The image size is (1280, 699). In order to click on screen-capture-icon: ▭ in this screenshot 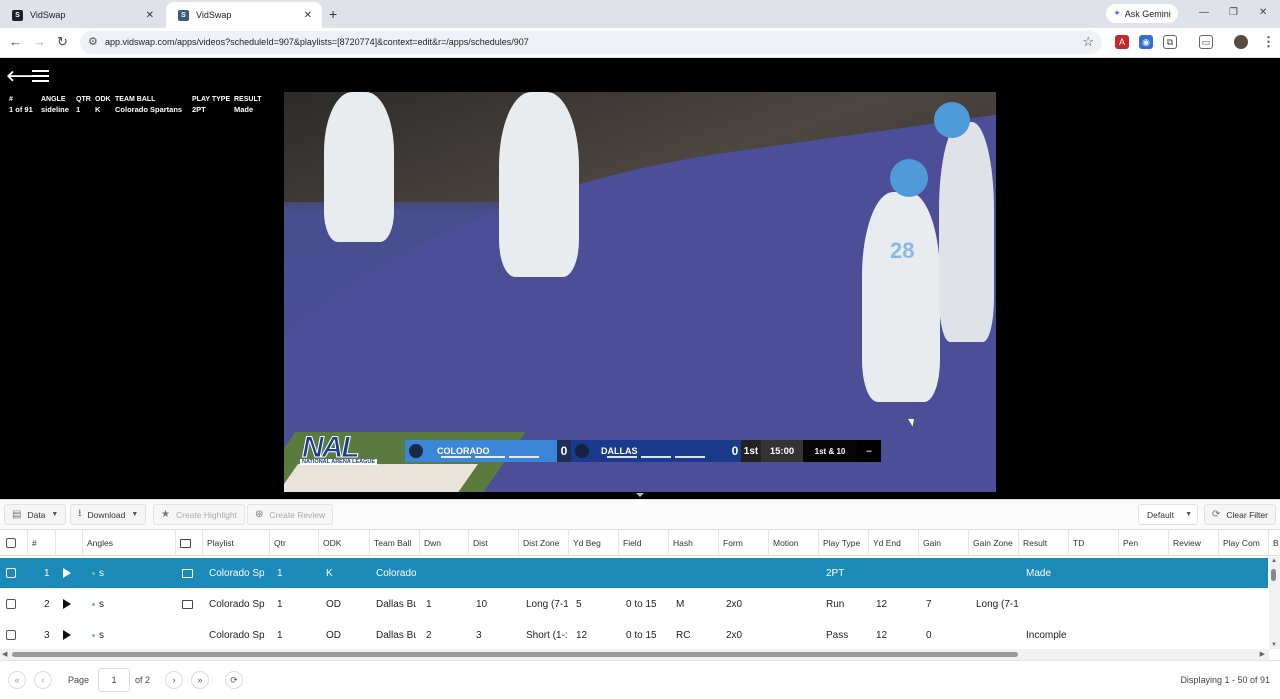, I will do `click(1206, 42)`.